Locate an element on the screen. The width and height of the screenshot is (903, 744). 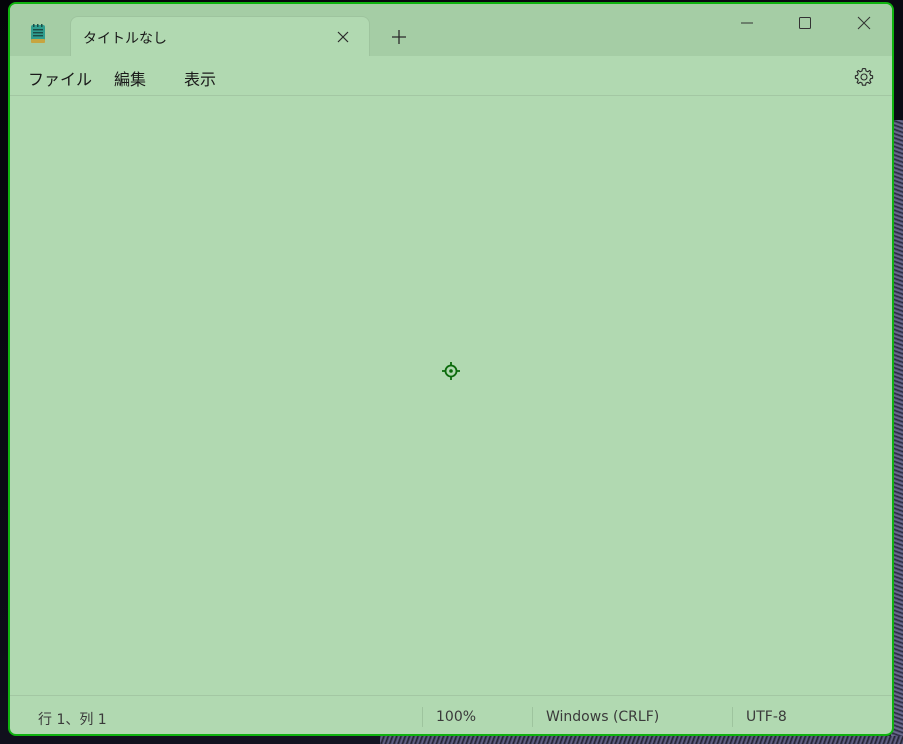
crosshair-icon is located at coordinates (451, 371).